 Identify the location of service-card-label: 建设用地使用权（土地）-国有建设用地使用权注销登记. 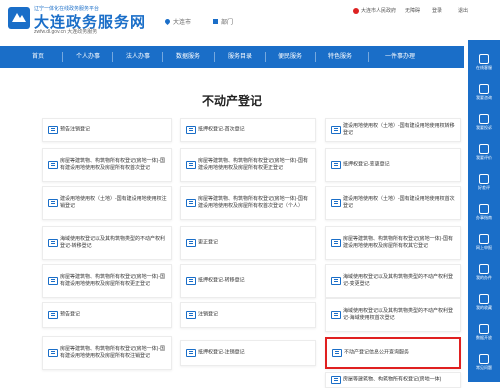
(113, 202).